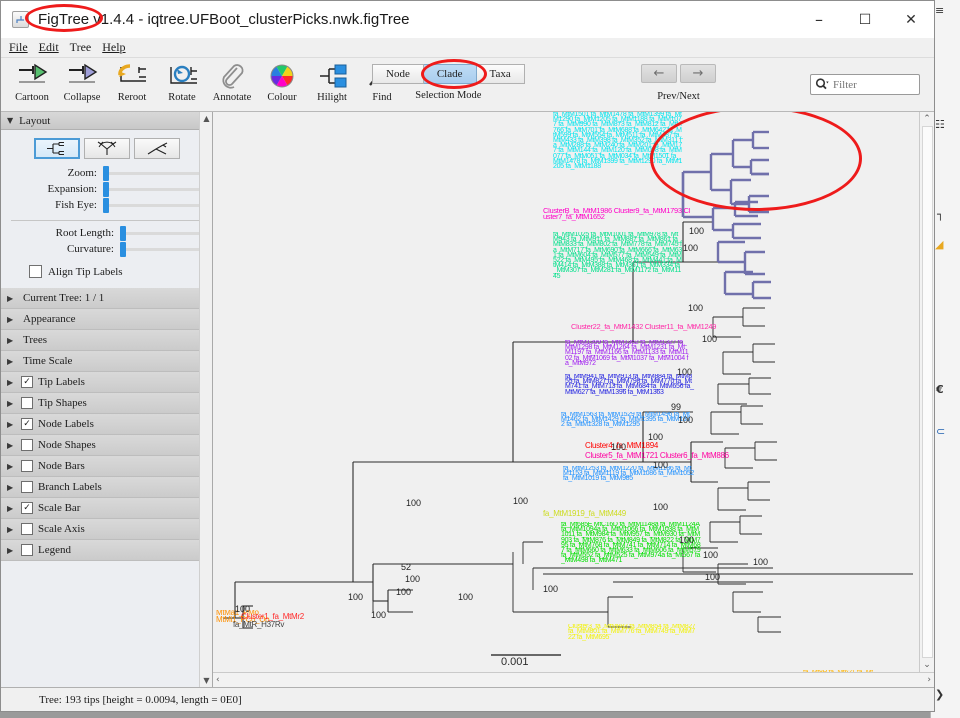  Describe the element at coordinates (153, 189) in the screenshot. I see `expansion-slider` at that location.